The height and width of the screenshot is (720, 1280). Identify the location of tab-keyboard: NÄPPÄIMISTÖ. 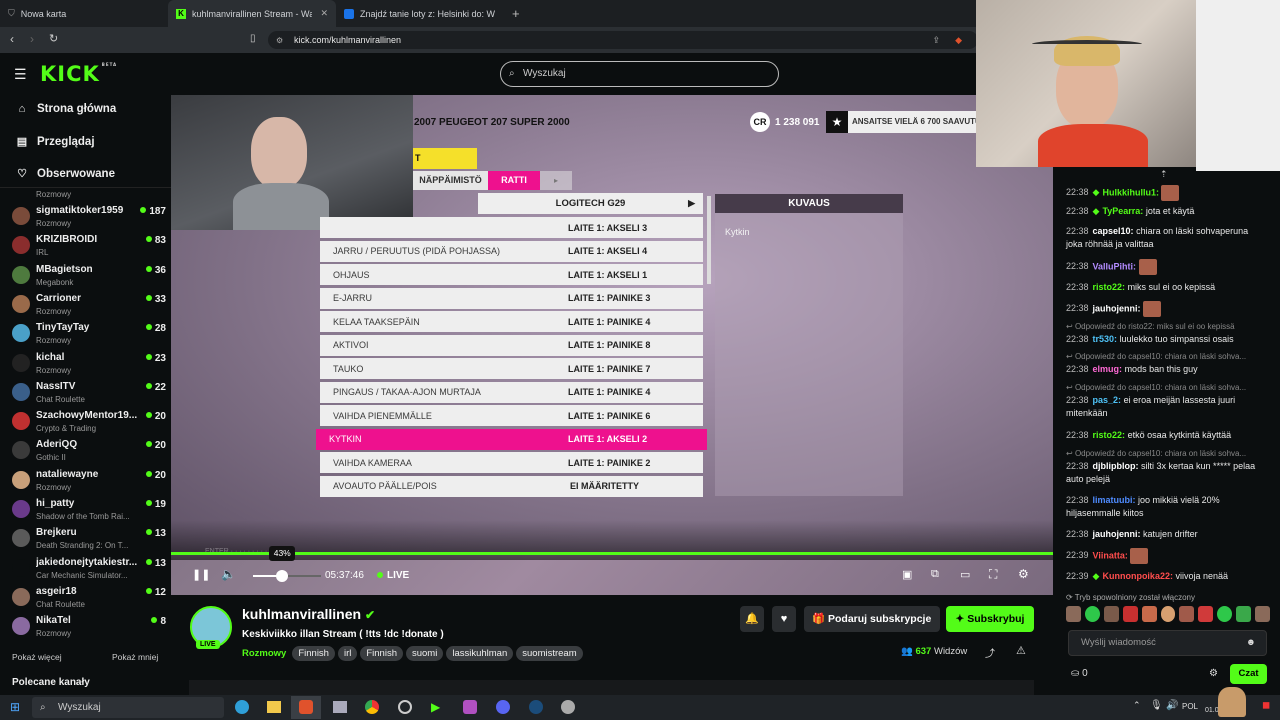
(450, 180).